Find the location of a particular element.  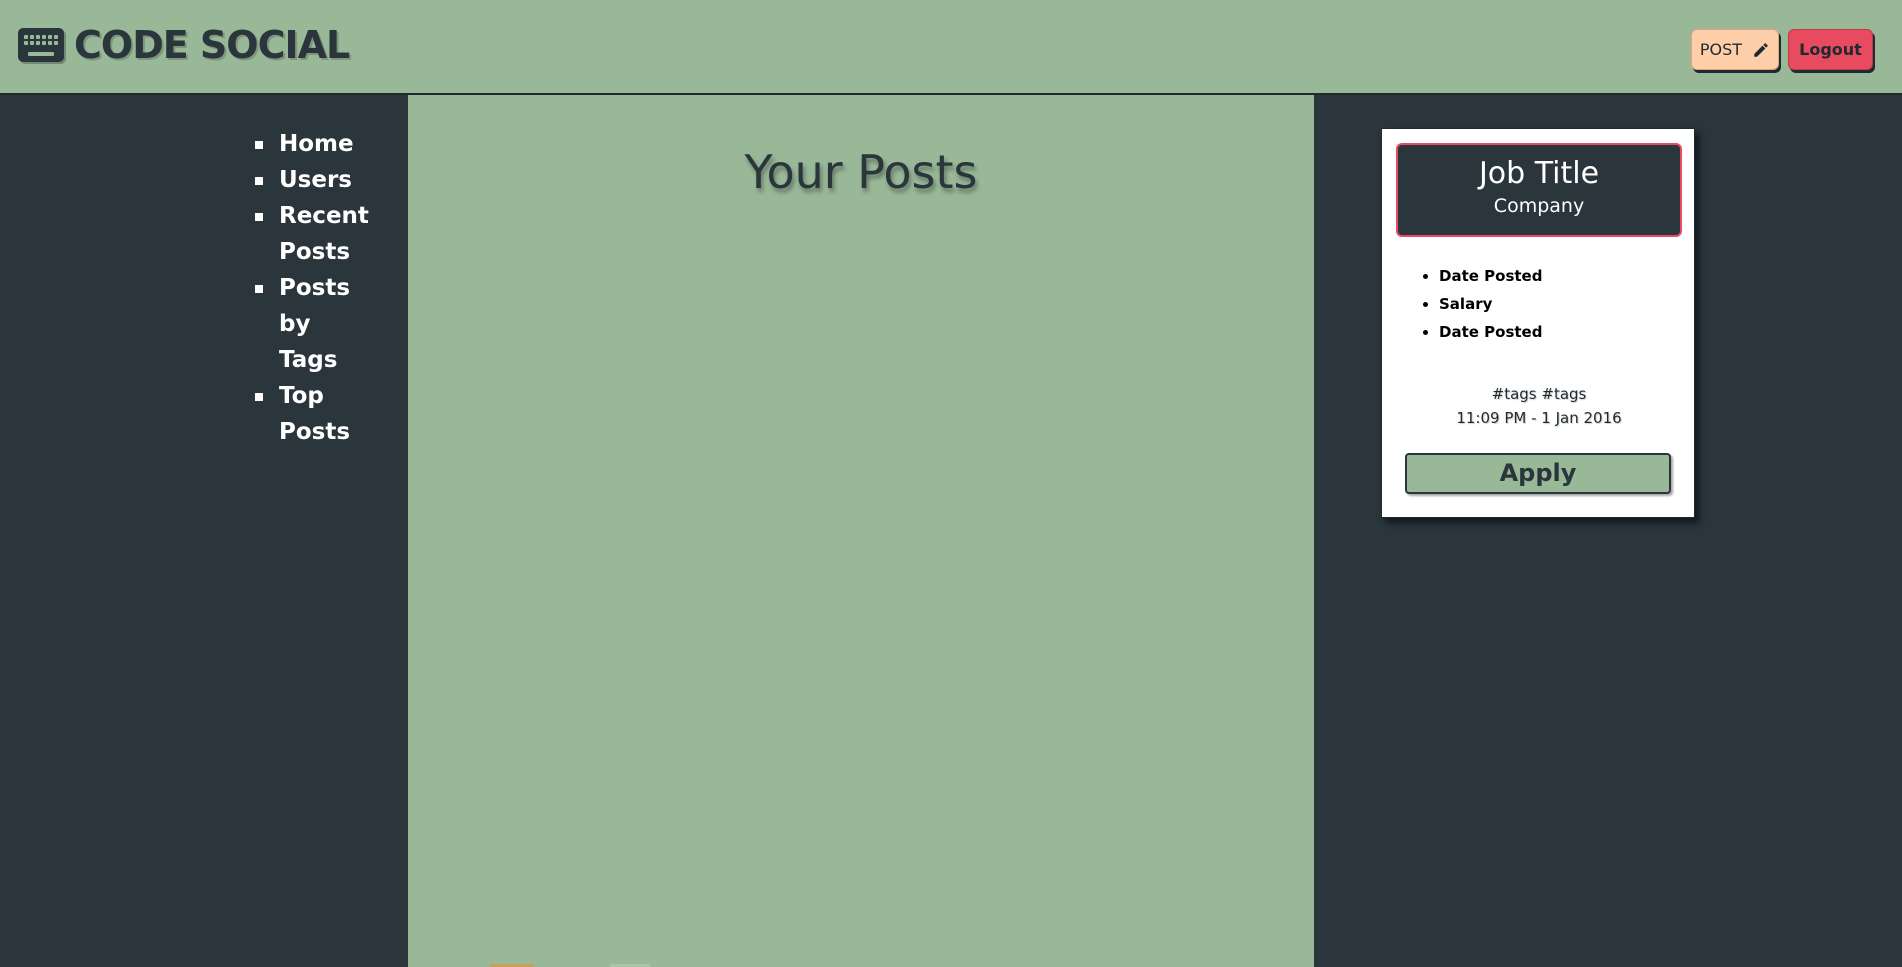

job-details-list: Date Posted Salary Date Posted is located at coordinates (1477, 304).